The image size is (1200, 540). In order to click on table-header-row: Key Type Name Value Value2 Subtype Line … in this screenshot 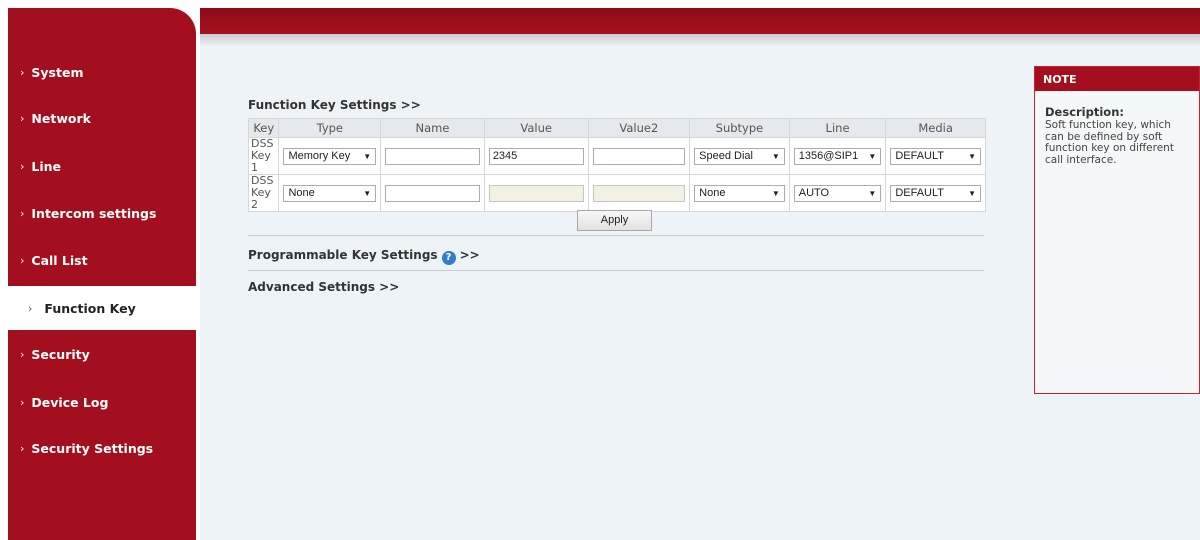, I will do `click(616, 128)`.